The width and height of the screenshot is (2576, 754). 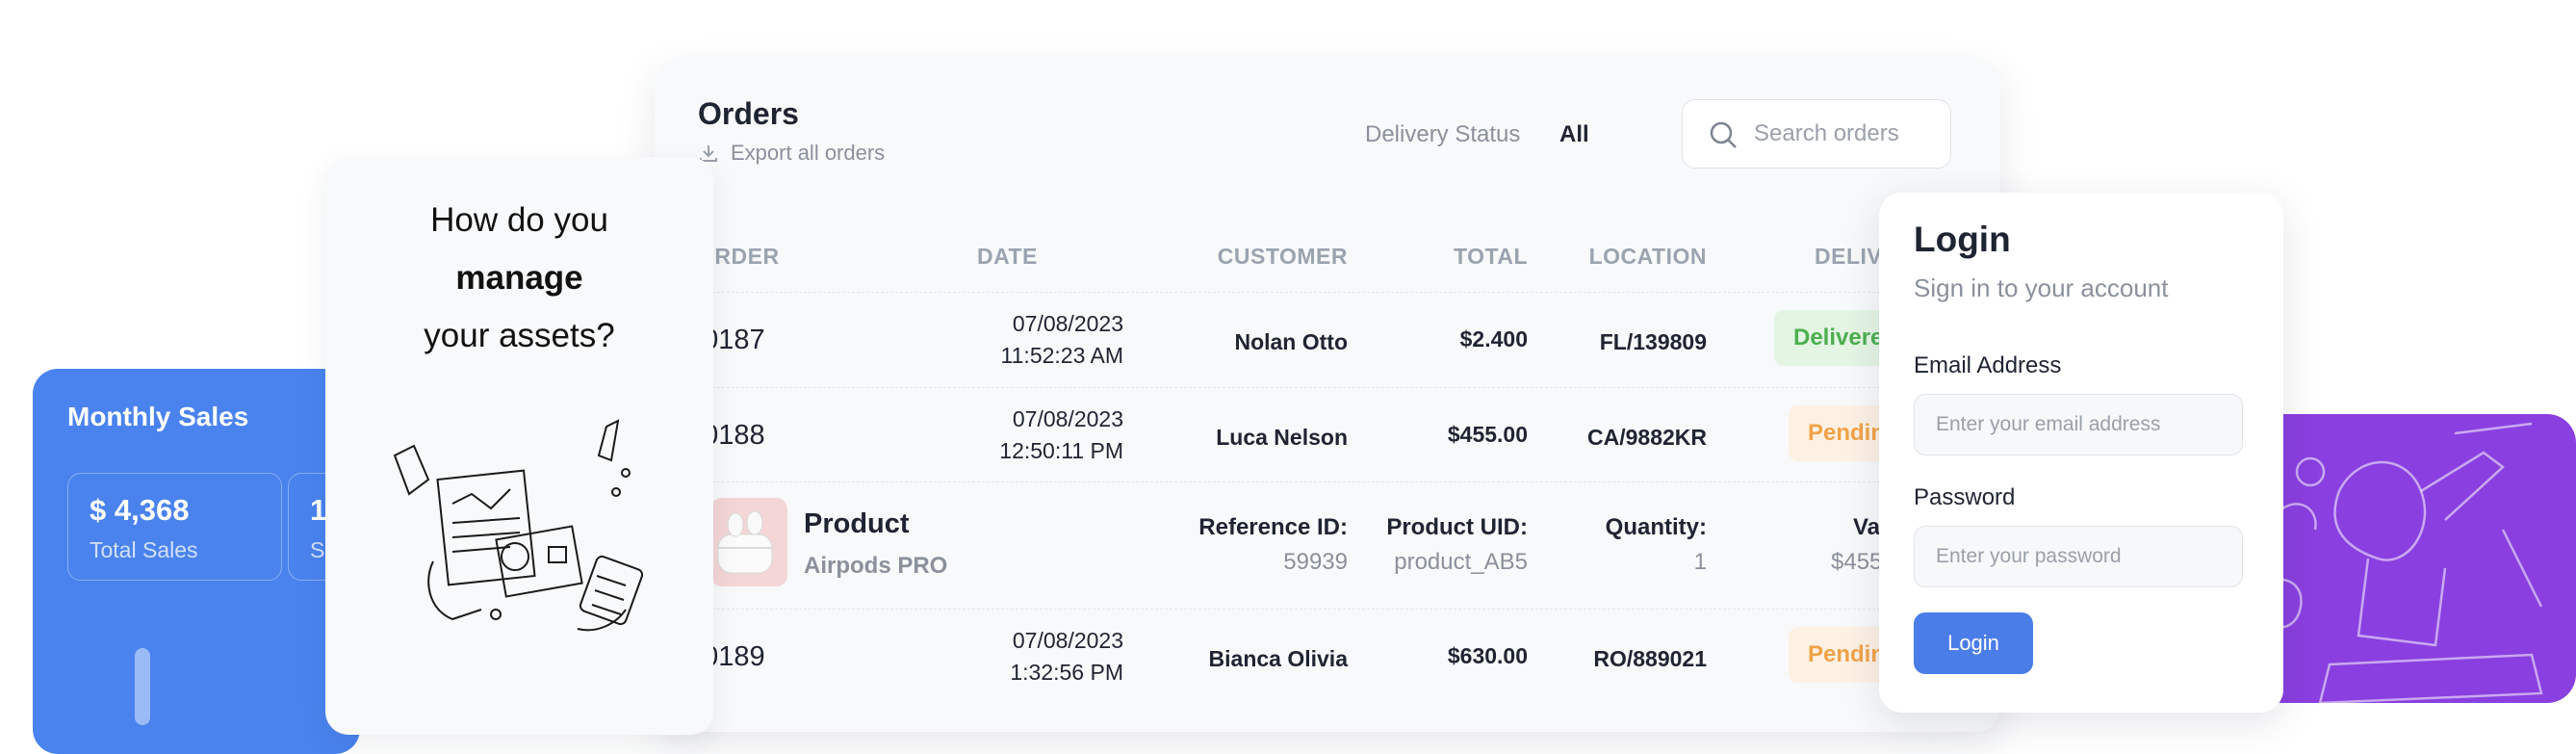 What do you see at coordinates (1491, 257) in the screenshot?
I see `column-header-total: TOTAL` at bounding box center [1491, 257].